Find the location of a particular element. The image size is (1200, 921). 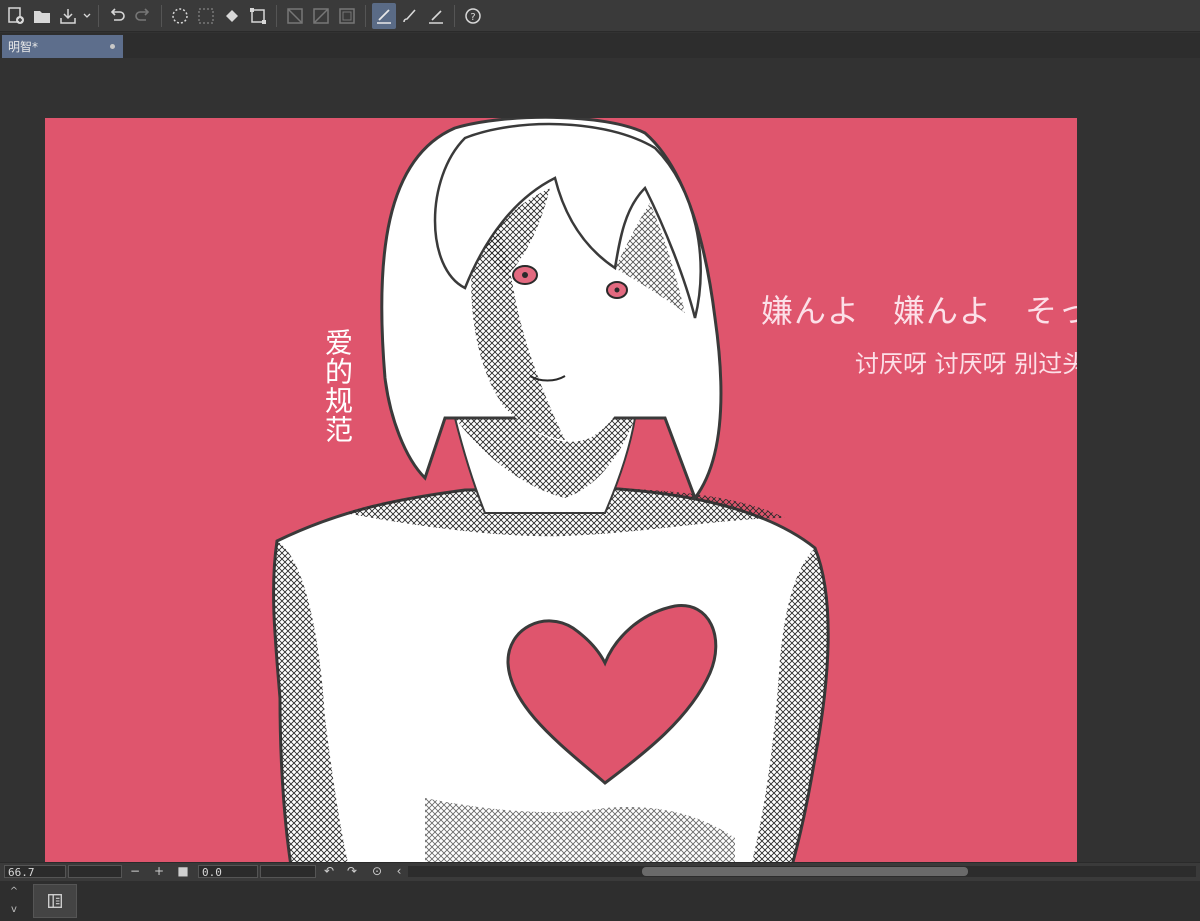

rotation-field: 0.0 is located at coordinates (228, 872).